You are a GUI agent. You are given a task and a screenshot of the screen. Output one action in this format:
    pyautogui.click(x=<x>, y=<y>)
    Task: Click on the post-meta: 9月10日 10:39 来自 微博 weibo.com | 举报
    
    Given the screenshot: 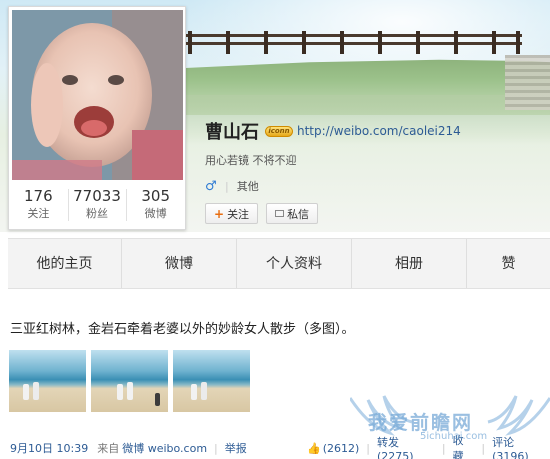 What is the action you would take?
    pyautogui.click(x=128, y=448)
    